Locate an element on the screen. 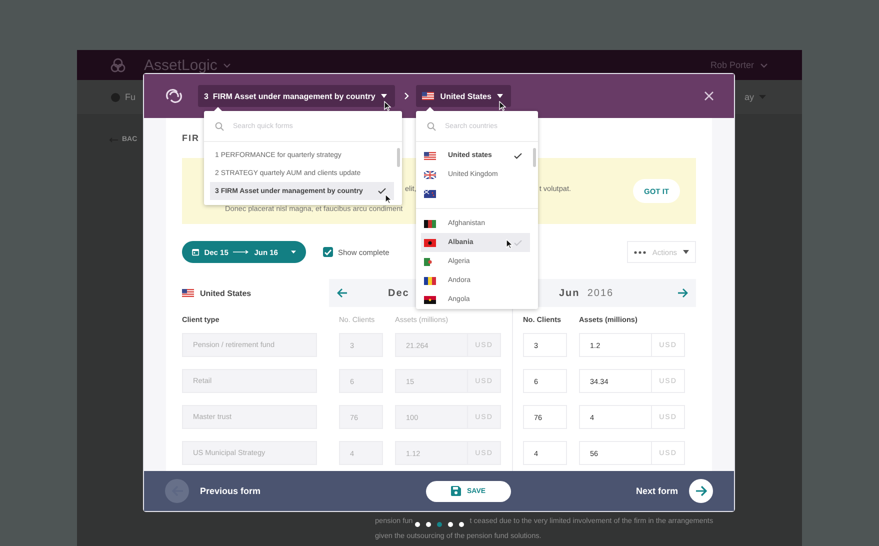 The width and height of the screenshot is (879, 546). circle-icon is located at coordinates (115, 97).